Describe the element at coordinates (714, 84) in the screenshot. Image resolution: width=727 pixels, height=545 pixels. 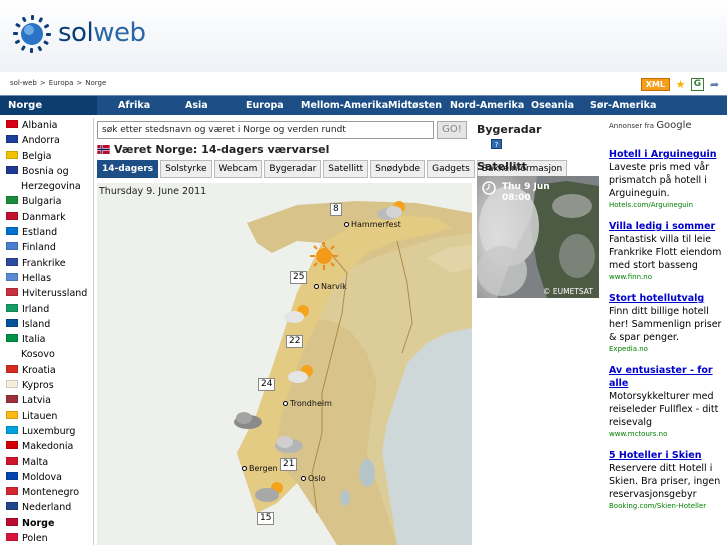
I see `share-icon: ➦` at that location.